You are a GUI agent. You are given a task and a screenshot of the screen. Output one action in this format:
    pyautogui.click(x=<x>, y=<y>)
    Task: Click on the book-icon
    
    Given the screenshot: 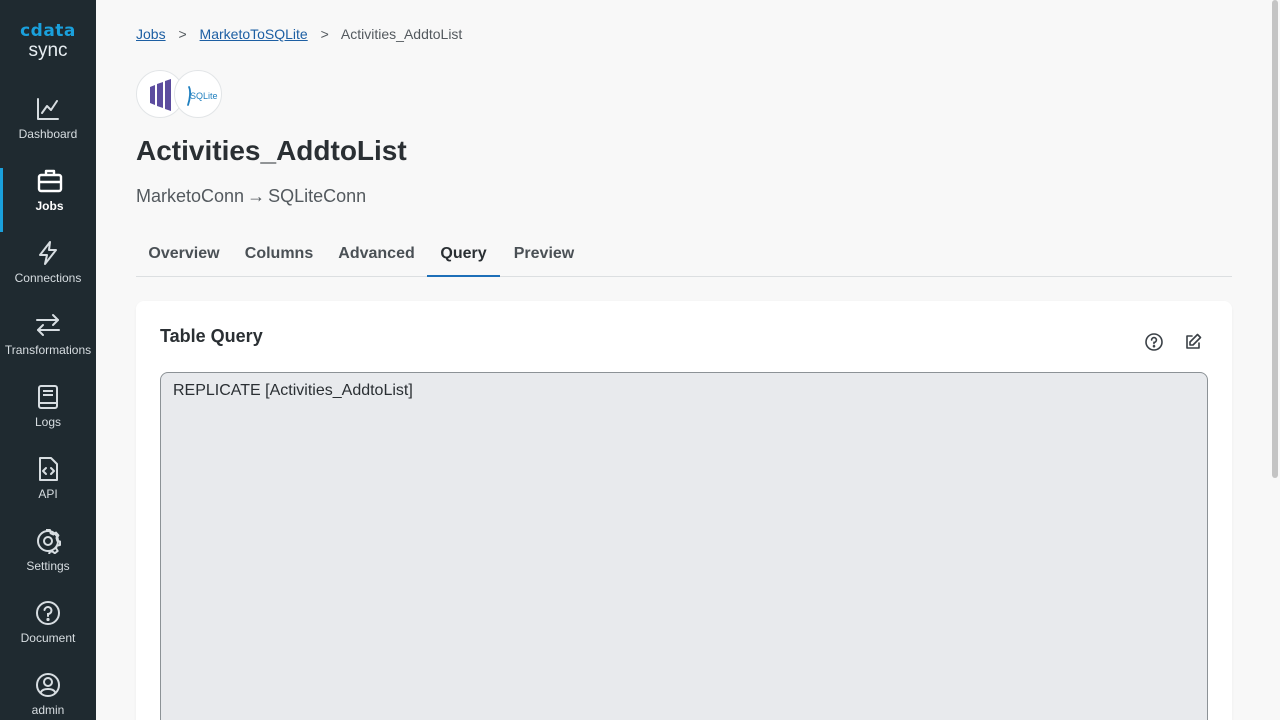 What is the action you would take?
    pyautogui.click(x=48, y=397)
    